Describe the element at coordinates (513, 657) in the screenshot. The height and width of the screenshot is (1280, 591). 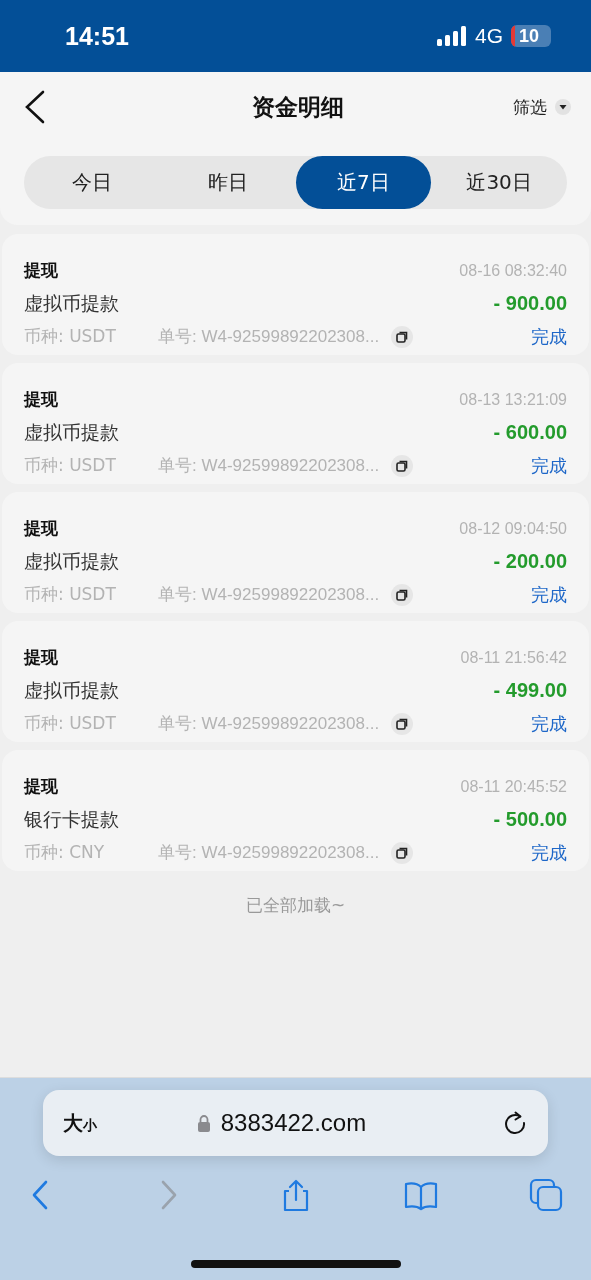
I see `record-time: 08-11 21:56:42` at that location.